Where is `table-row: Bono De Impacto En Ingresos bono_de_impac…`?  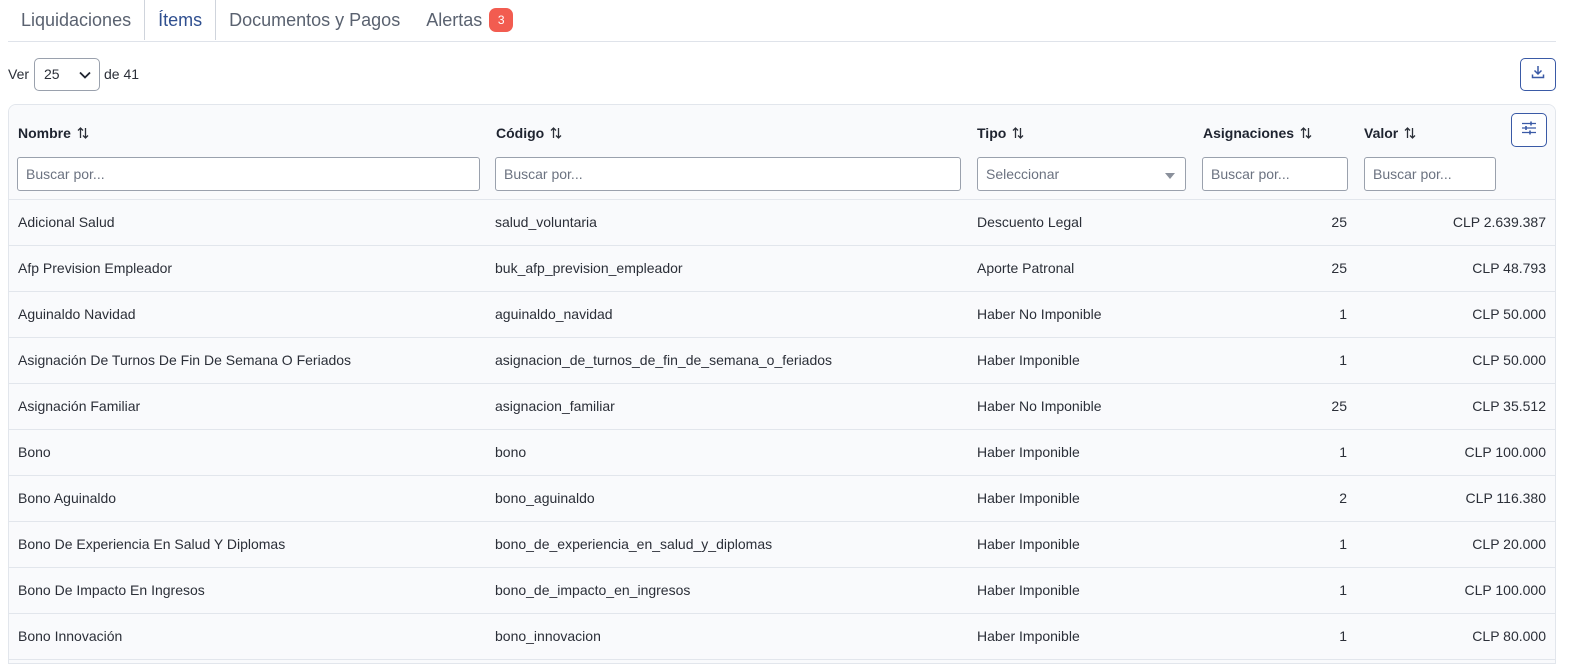 table-row: Bono De Impacto En Ingresos bono_de_impac… is located at coordinates (782, 591).